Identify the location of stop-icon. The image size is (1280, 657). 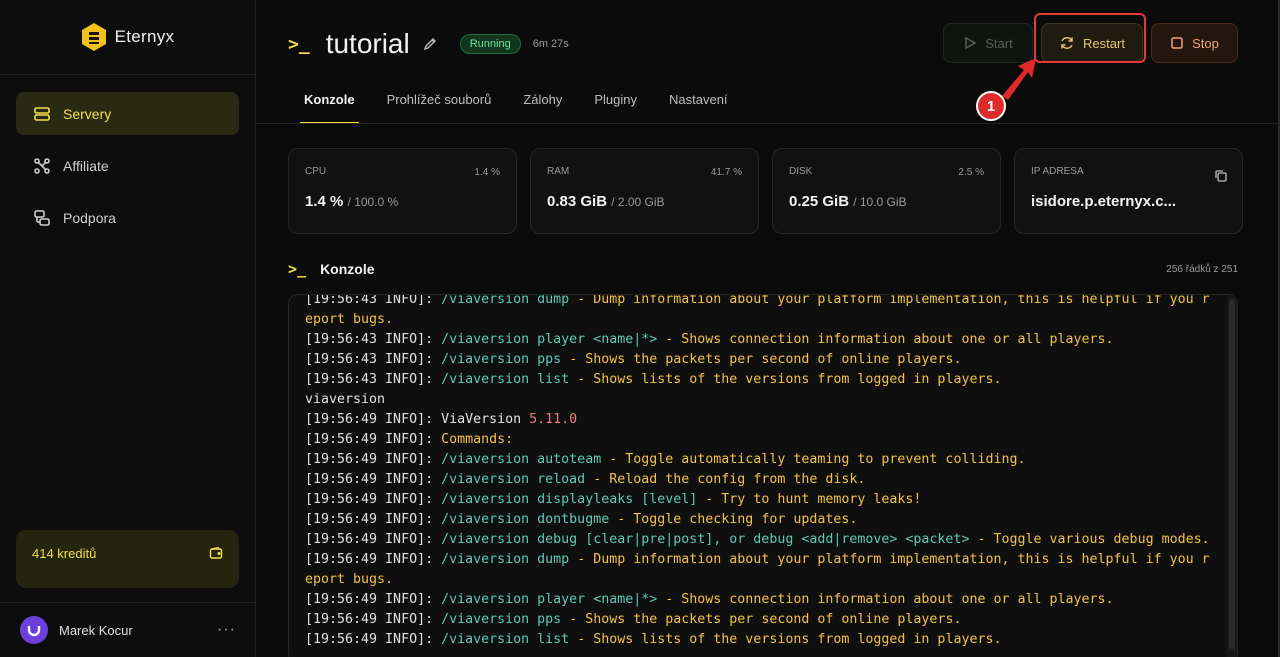
(1177, 43).